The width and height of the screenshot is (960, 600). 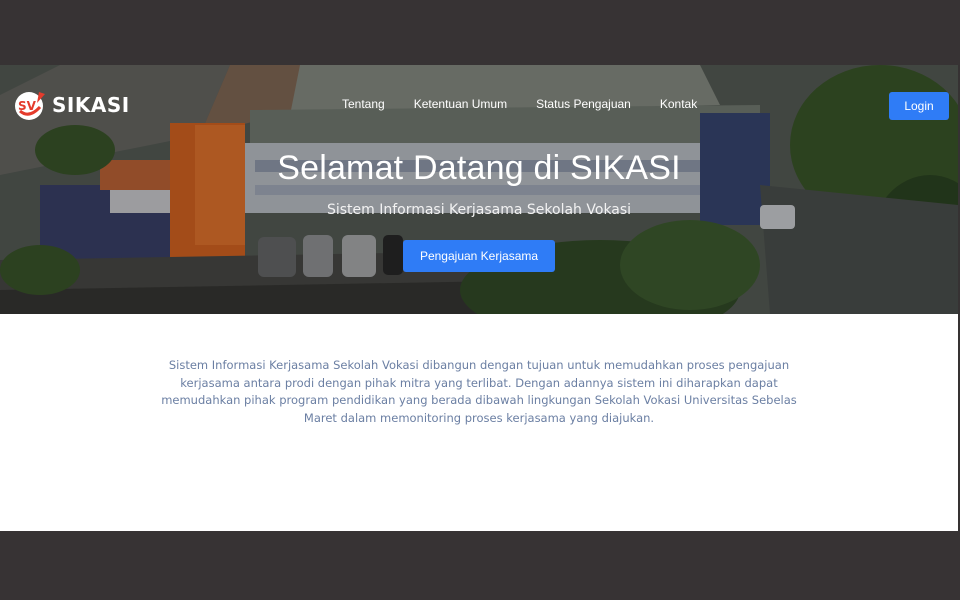 What do you see at coordinates (479, 168) in the screenshot?
I see `hero-title: Selamat Datang di SIKASI` at bounding box center [479, 168].